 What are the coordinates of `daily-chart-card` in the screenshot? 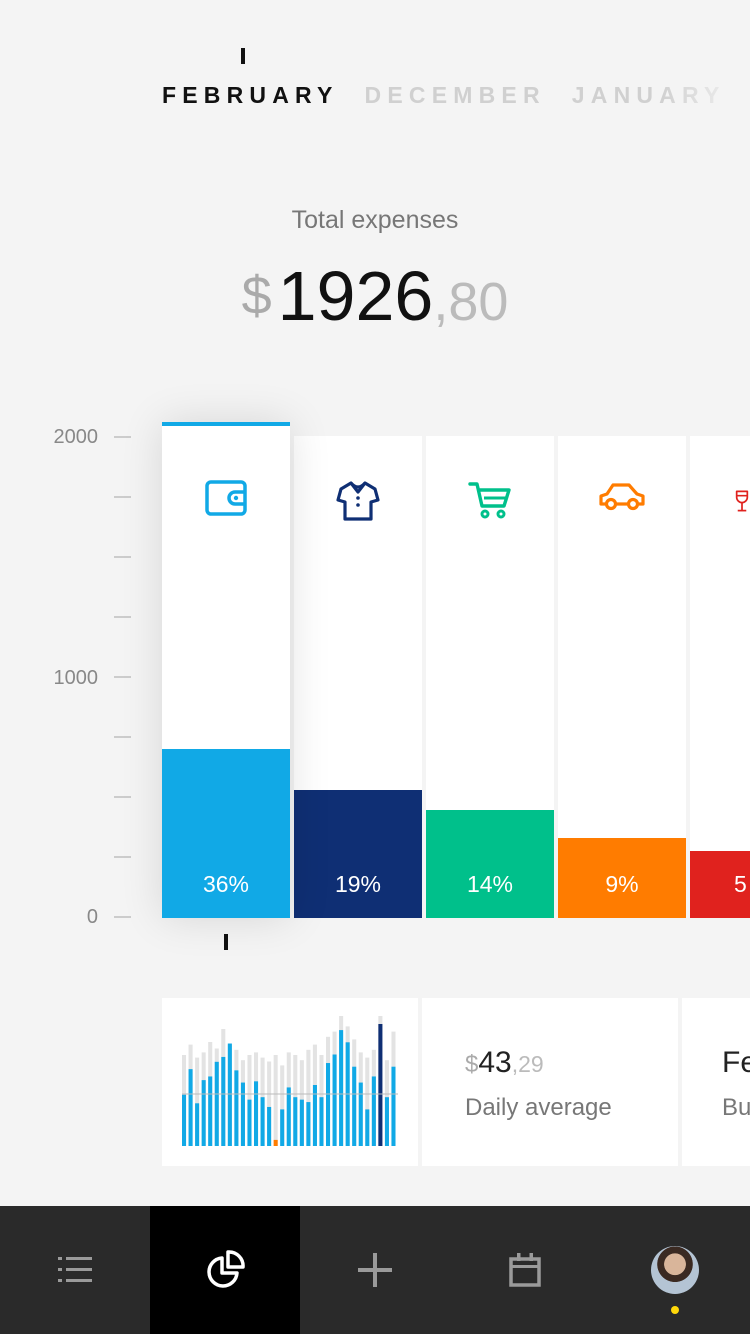 It's located at (290, 1082).